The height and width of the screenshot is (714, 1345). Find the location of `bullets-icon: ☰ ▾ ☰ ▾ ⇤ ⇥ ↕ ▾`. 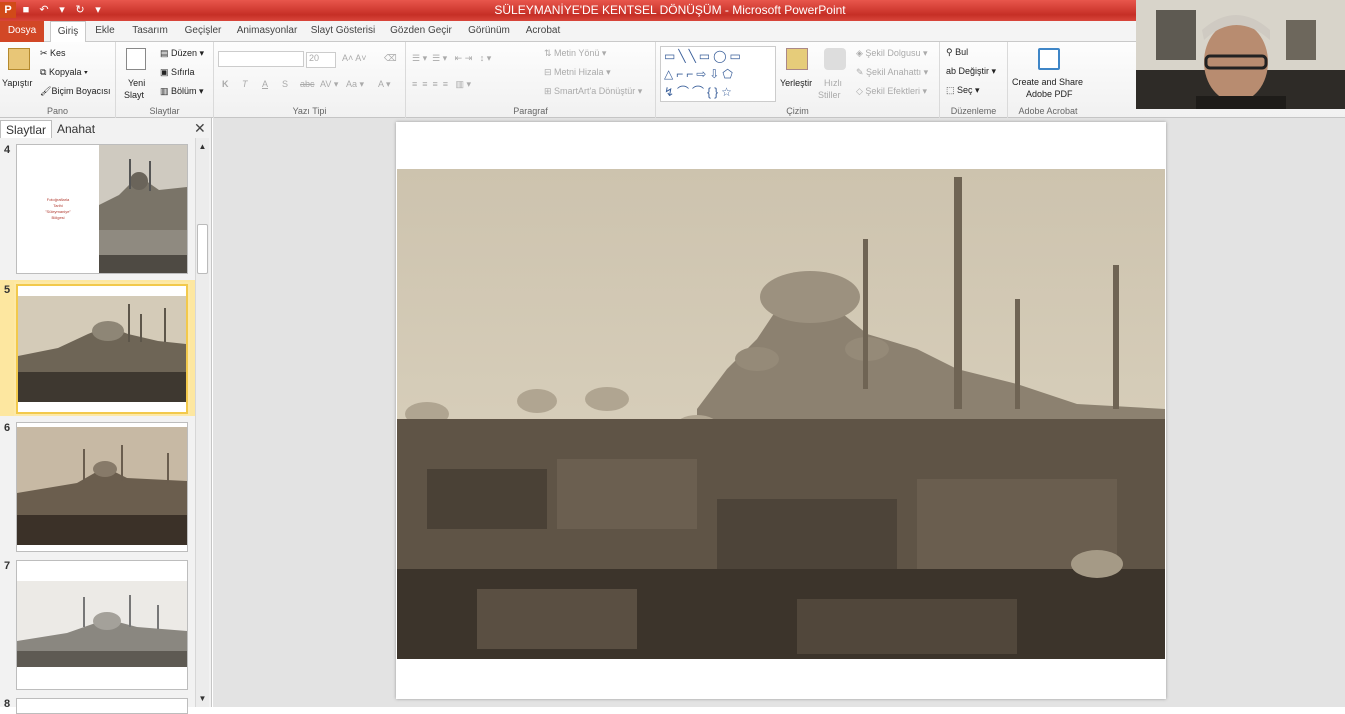

bullets-icon: ☰ ▾ ☰ ▾ ⇤ ⇥ ↕ ▾ is located at coordinates (451, 58).